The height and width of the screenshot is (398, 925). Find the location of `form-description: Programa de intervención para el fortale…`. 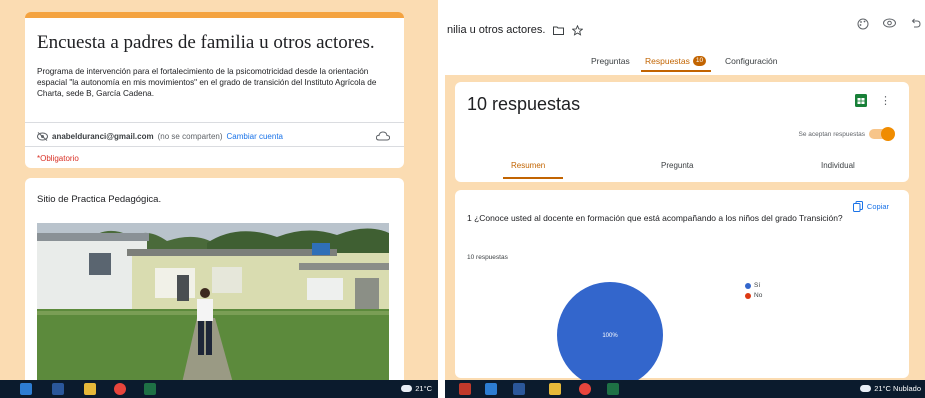

form-description: Programa de intervención para el fortale… is located at coordinates (207, 82).